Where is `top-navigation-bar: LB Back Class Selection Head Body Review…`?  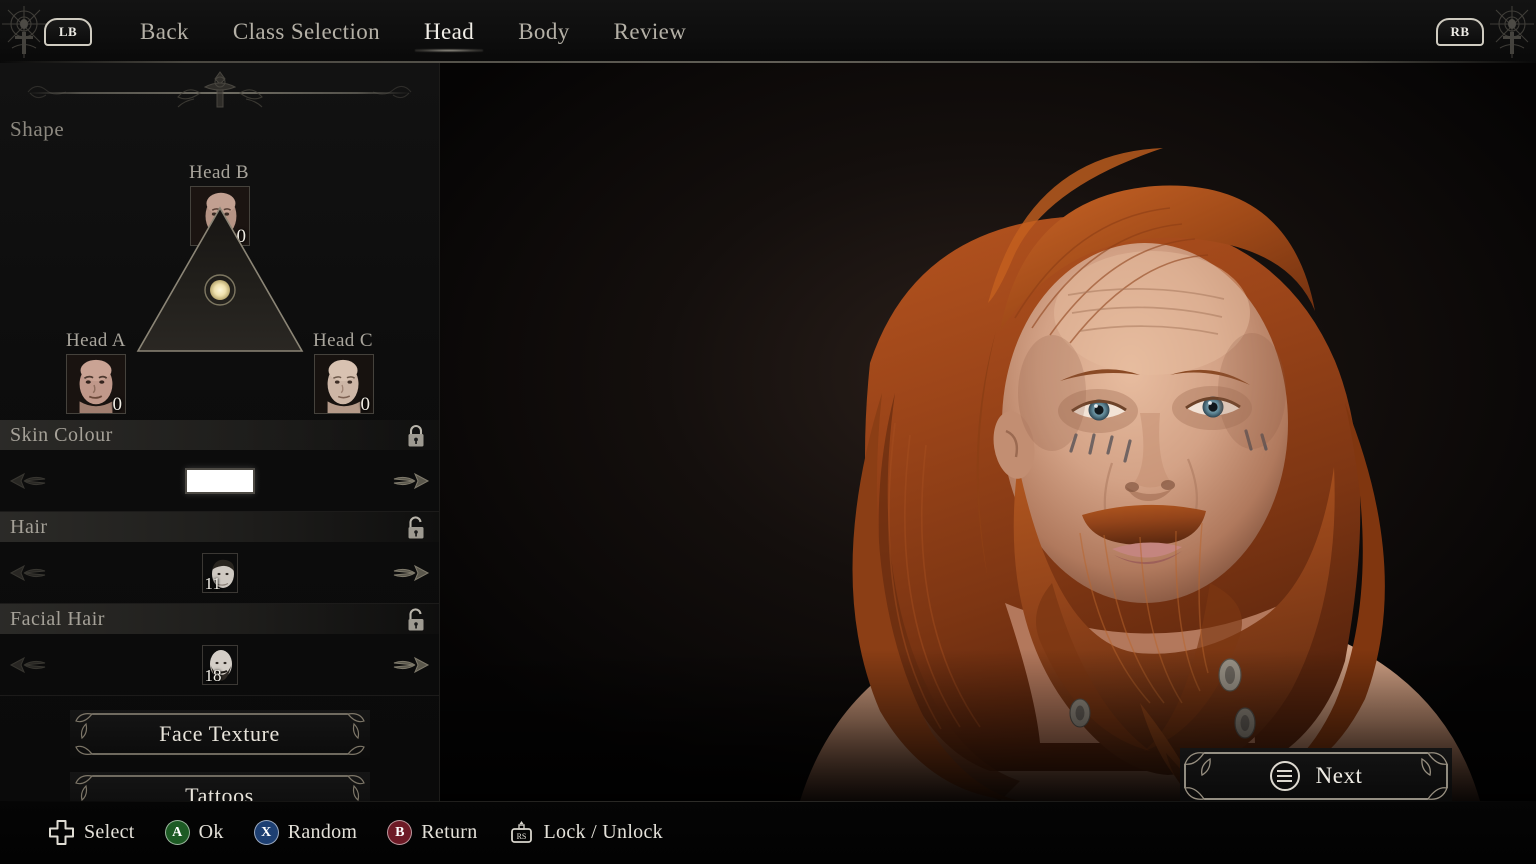
top-navigation-bar: LB Back Class Selection Head Body Review… is located at coordinates (768, 31).